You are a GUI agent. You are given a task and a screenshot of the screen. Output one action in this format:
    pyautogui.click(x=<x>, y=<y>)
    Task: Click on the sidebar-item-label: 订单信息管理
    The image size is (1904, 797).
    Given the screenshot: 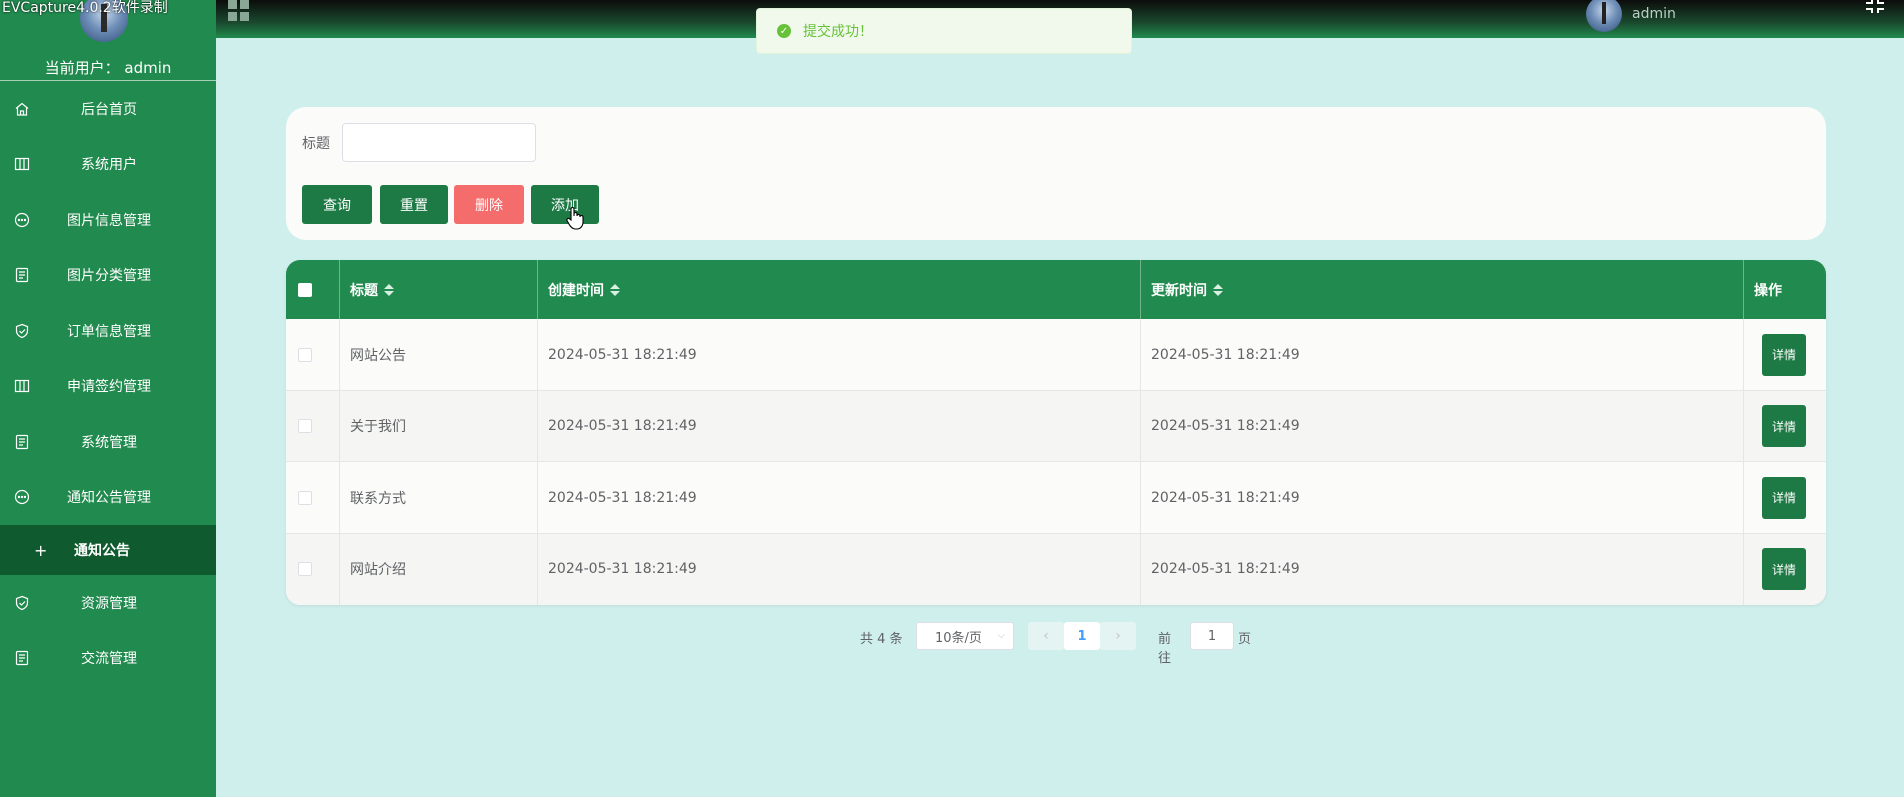 What is the action you would take?
    pyautogui.click(x=109, y=331)
    